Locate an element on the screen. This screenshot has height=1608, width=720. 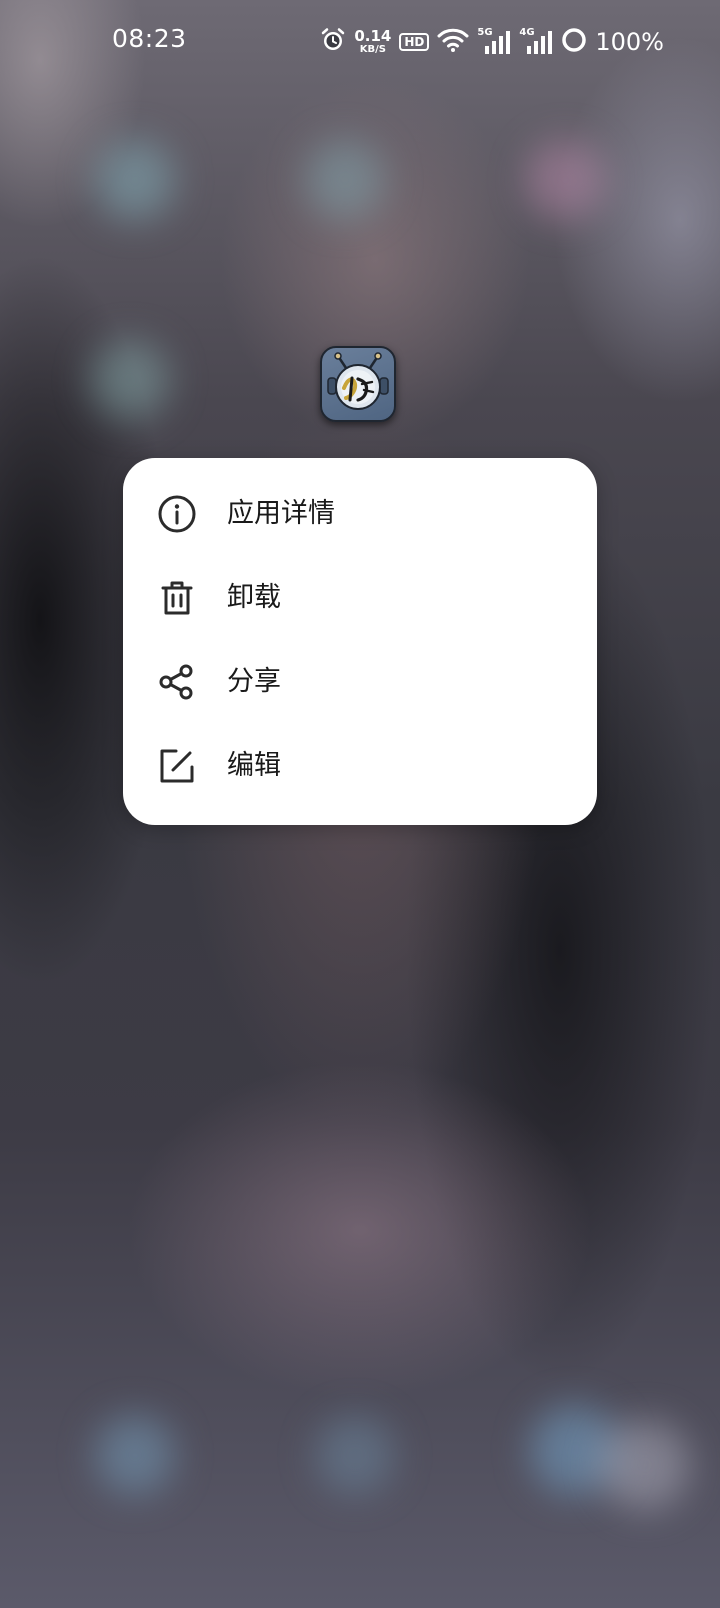
hd-voice-icon: HD is located at coordinates (414, 42).